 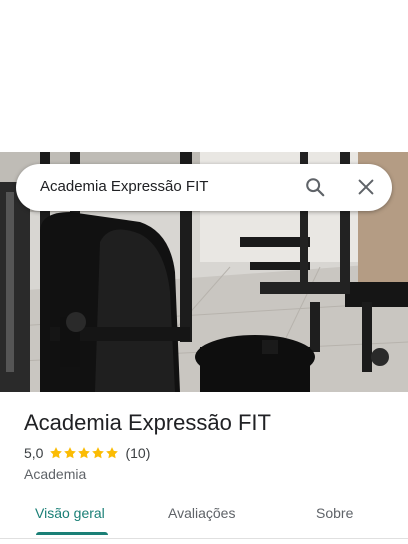 I want to click on review-count: (10), so click(x=137, y=453).